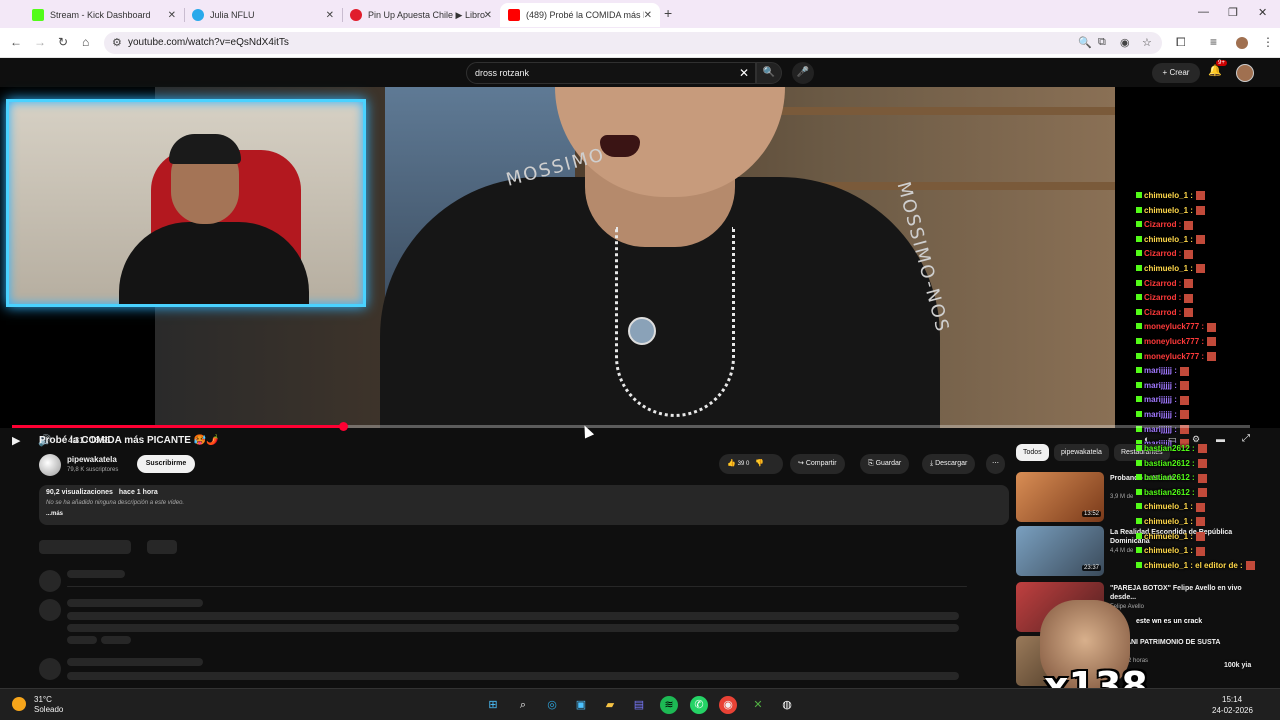  What do you see at coordinates (1146, 439) in the screenshot?
I see `autoplay-icon: ◐` at bounding box center [1146, 439].